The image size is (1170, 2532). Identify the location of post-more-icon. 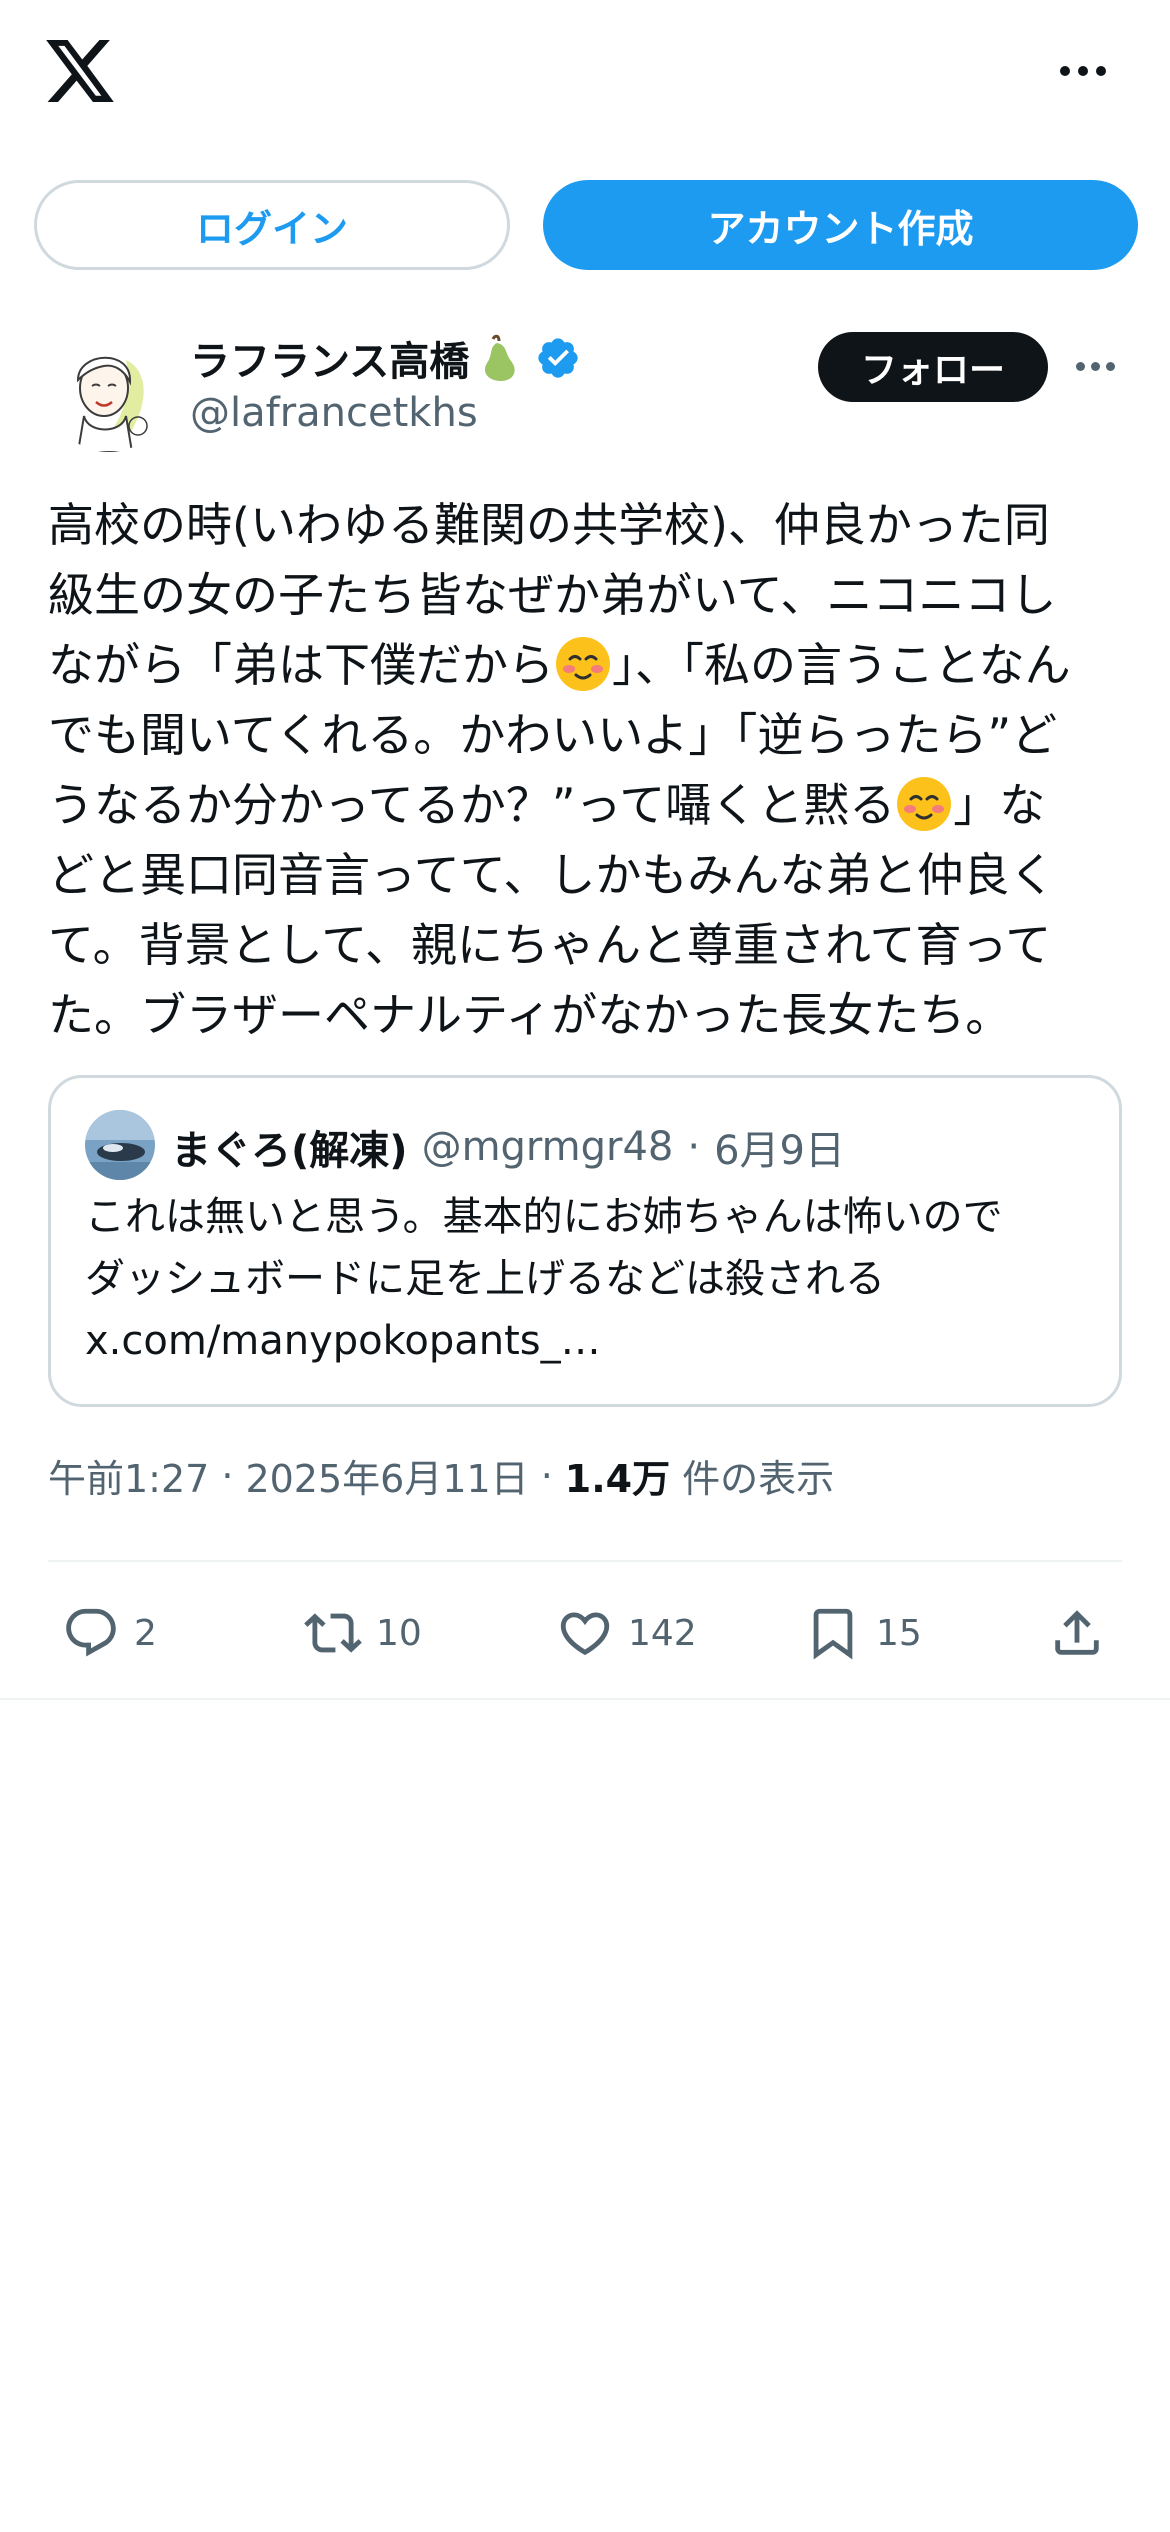
(1098, 366).